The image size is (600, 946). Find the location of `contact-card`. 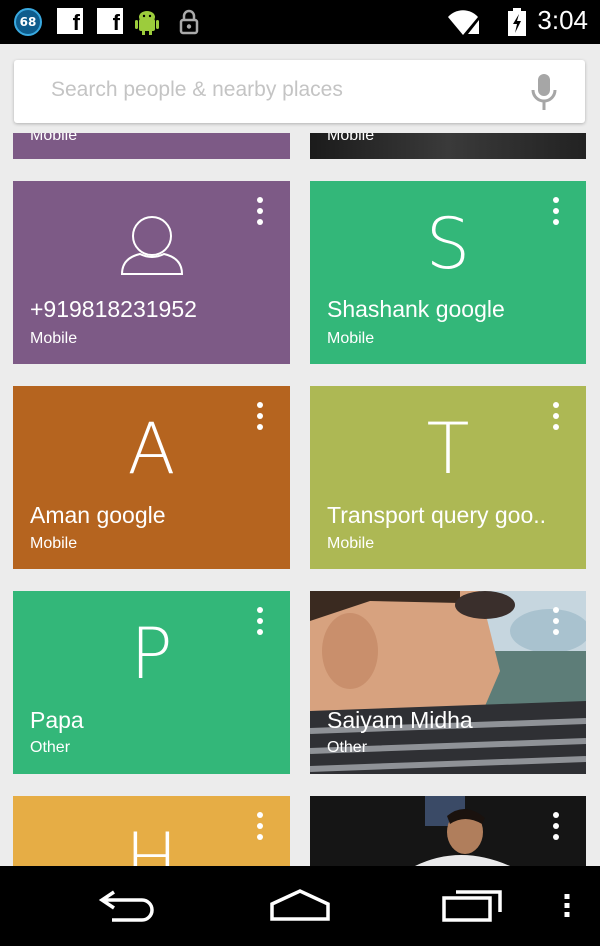

contact-card is located at coordinates (448, 831).